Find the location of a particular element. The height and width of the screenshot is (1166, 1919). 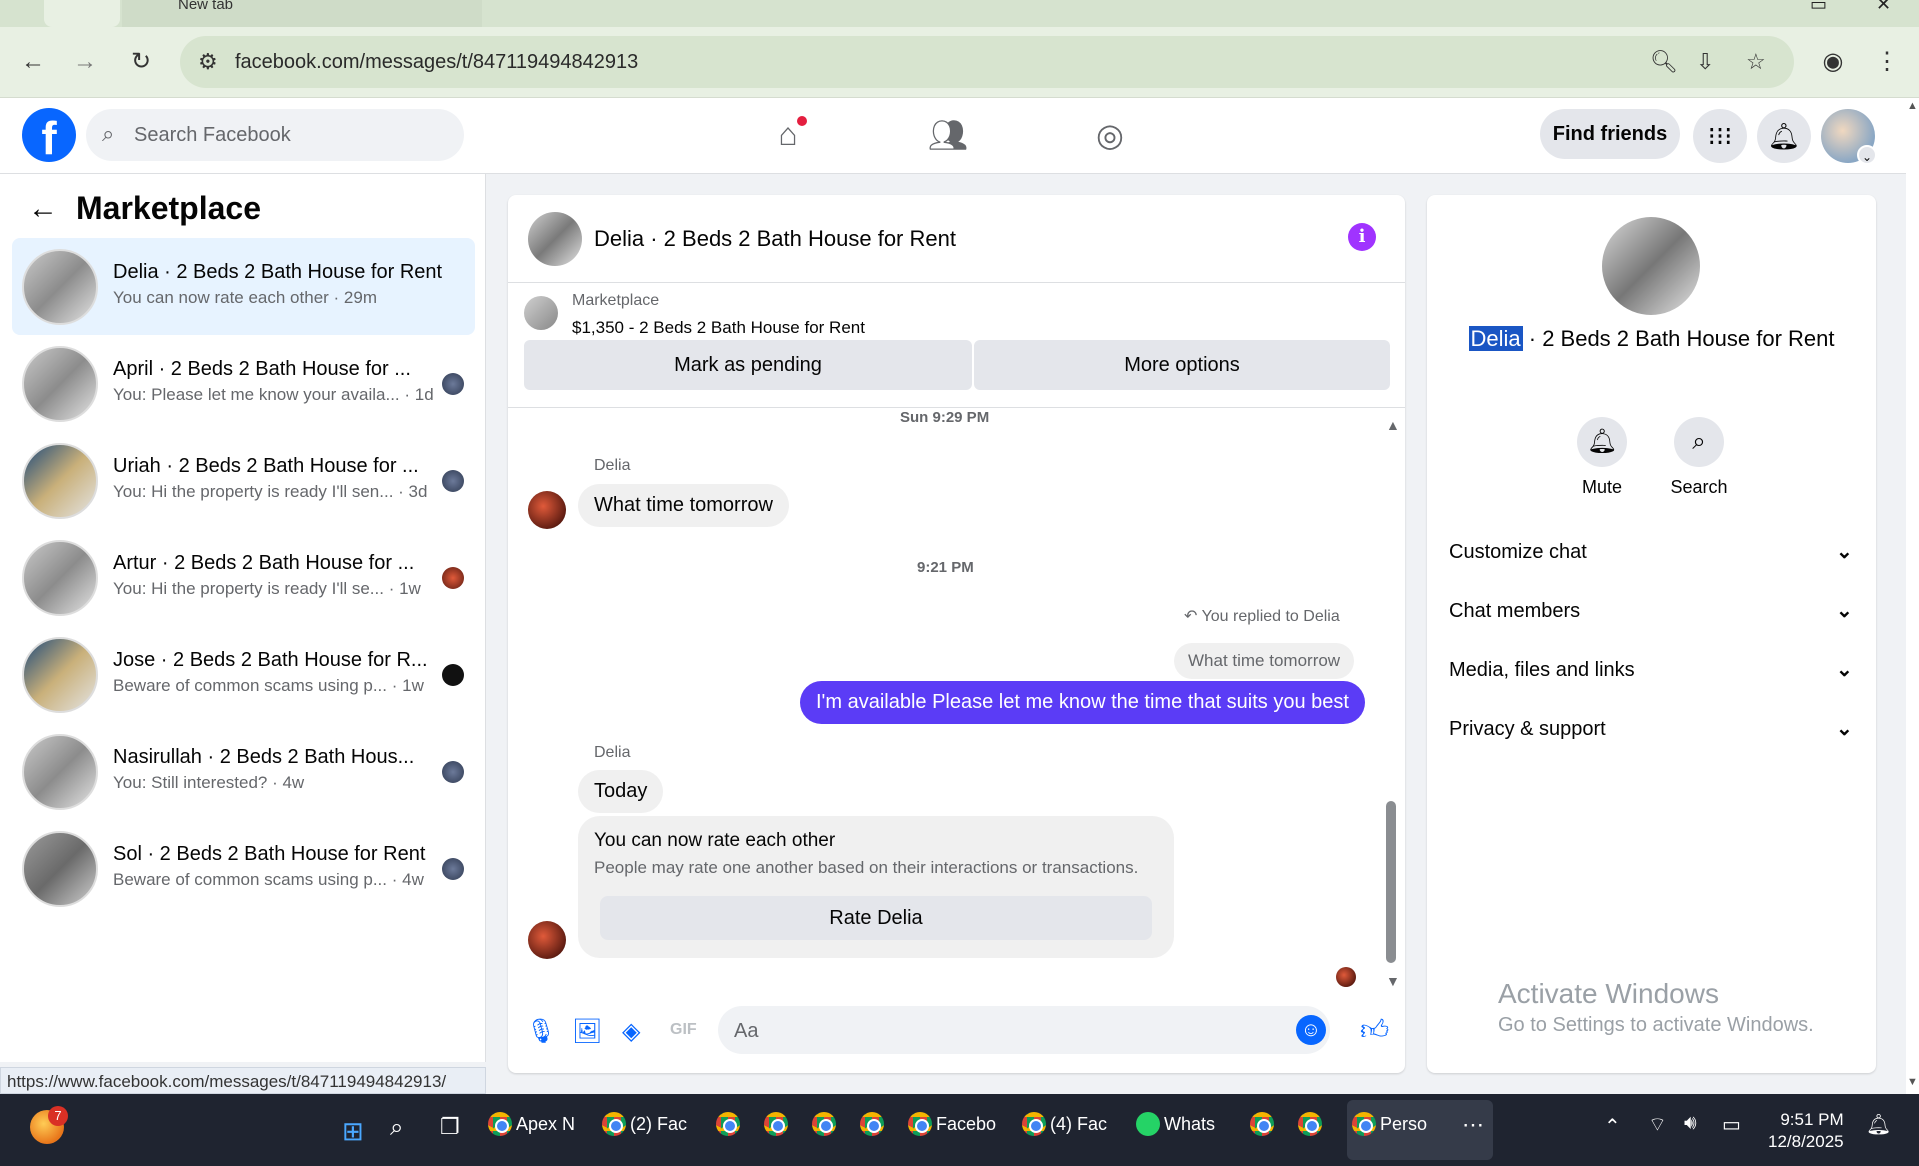

search-action: ⌕ Search is located at coordinates (1699, 457).